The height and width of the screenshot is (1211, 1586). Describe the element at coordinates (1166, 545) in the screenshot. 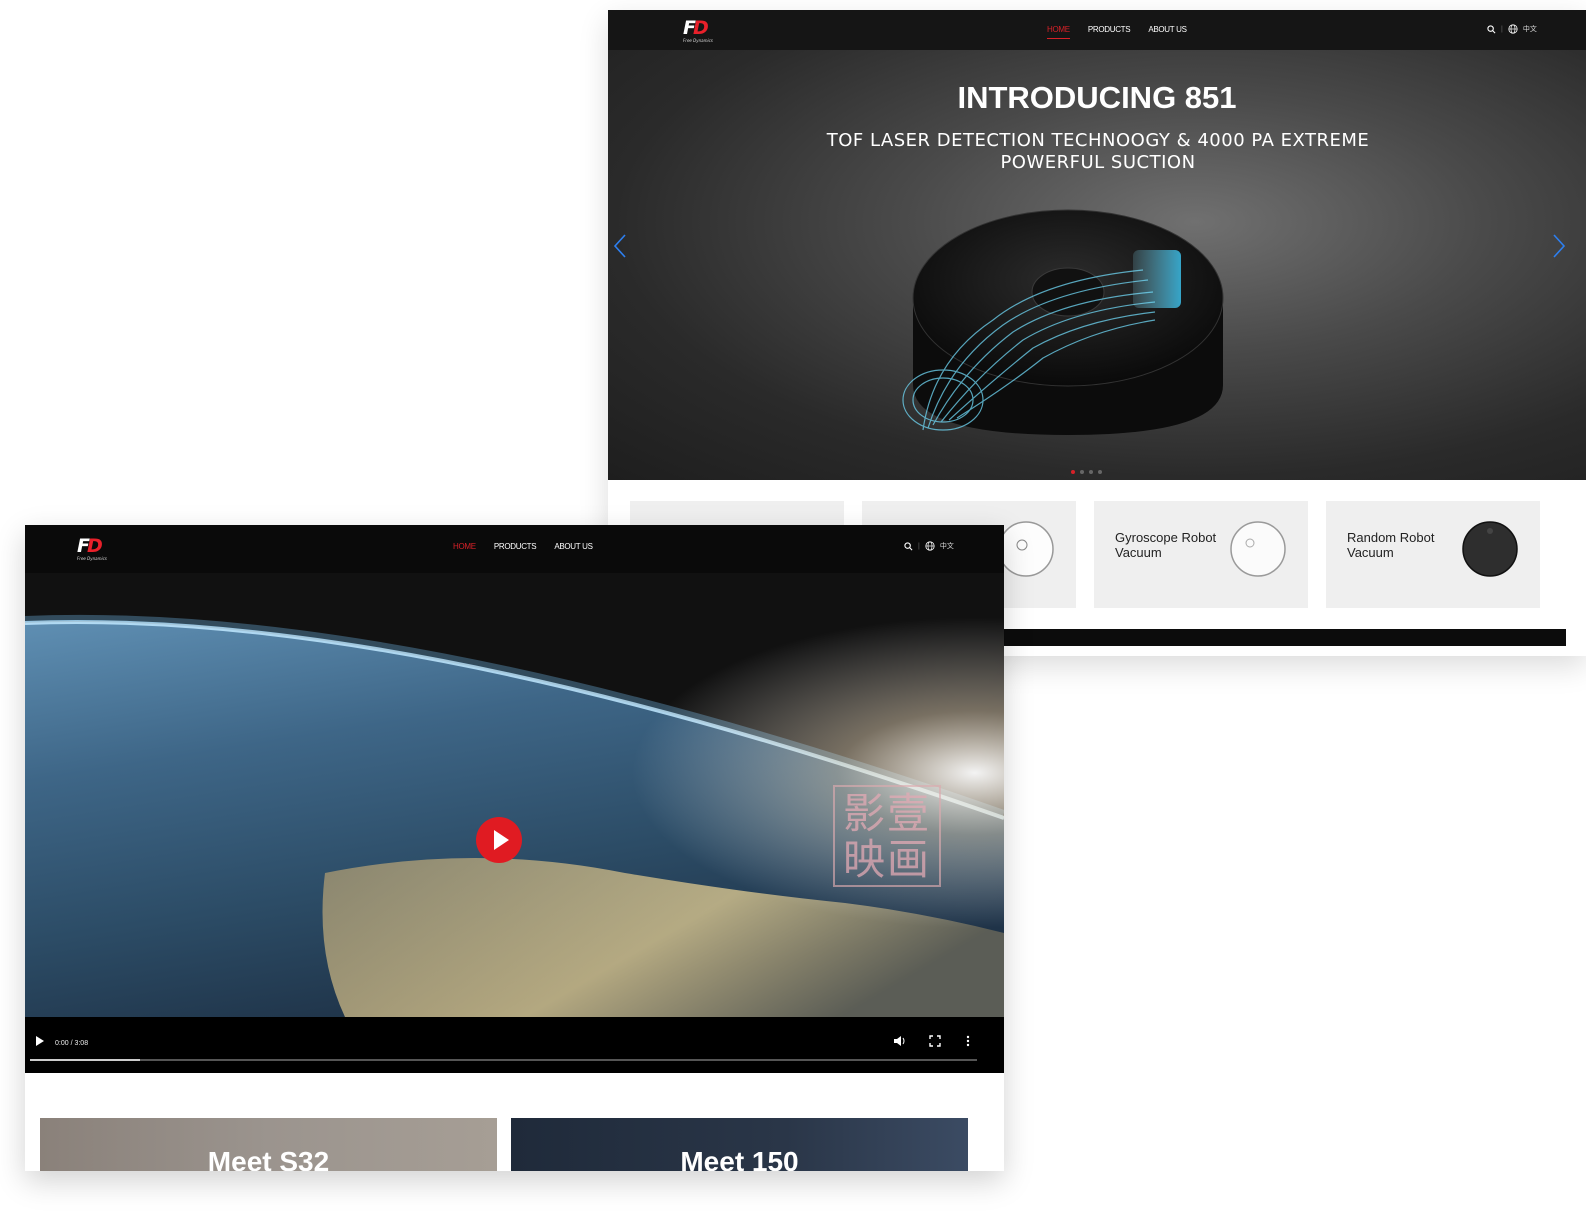

I see `product-card-title: Gyroscope Robot Vacuum` at that location.